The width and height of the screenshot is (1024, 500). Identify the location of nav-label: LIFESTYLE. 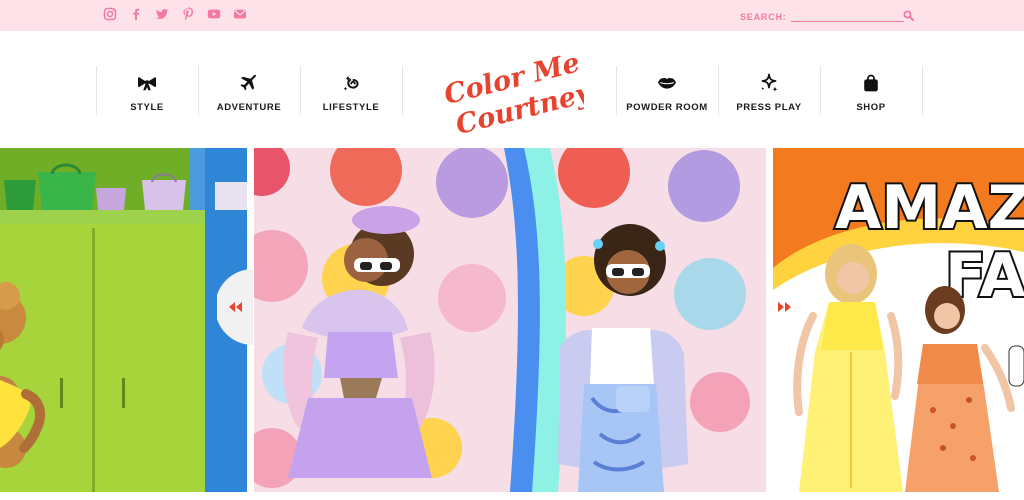
(351, 107).